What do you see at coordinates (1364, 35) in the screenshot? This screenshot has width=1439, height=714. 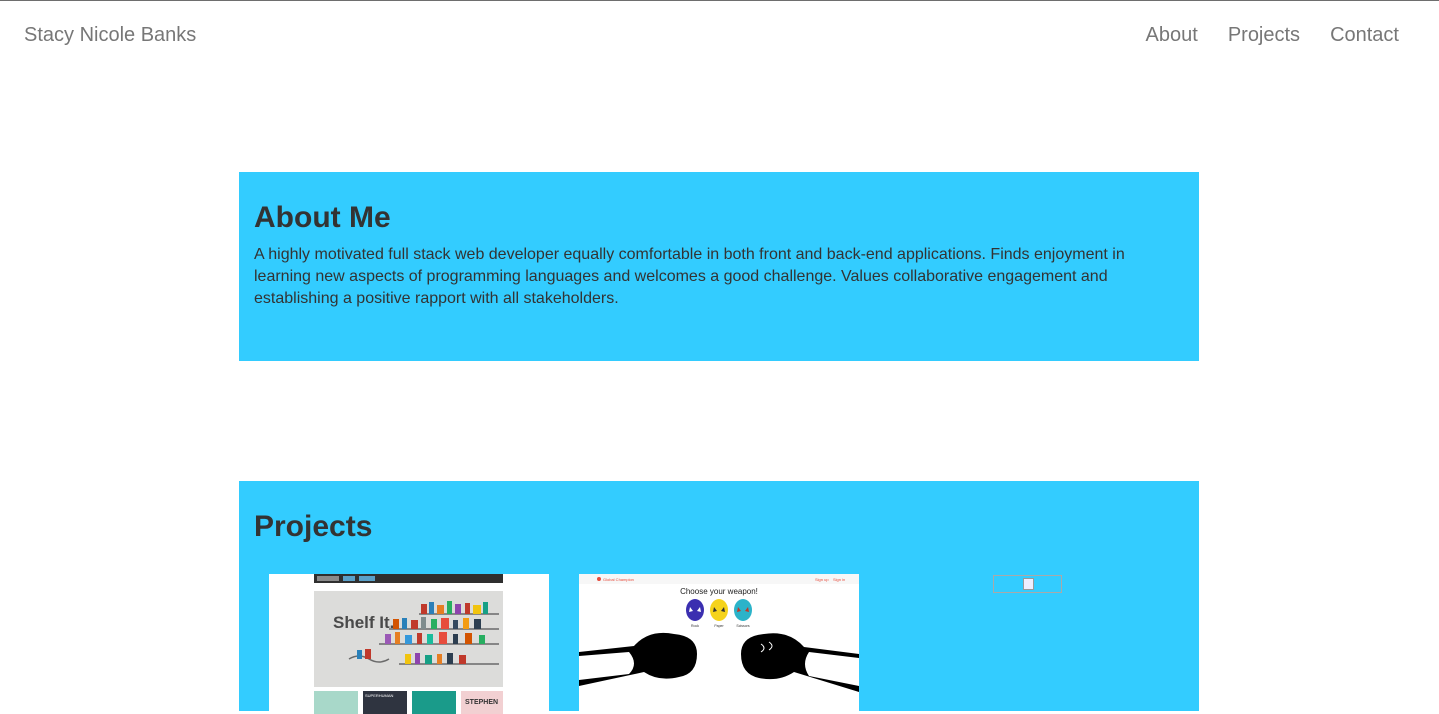 I see `nav-contact-link: Contact` at bounding box center [1364, 35].